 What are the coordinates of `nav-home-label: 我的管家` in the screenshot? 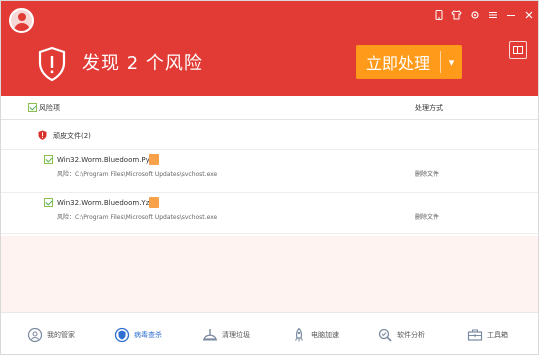 It's located at (61, 335).